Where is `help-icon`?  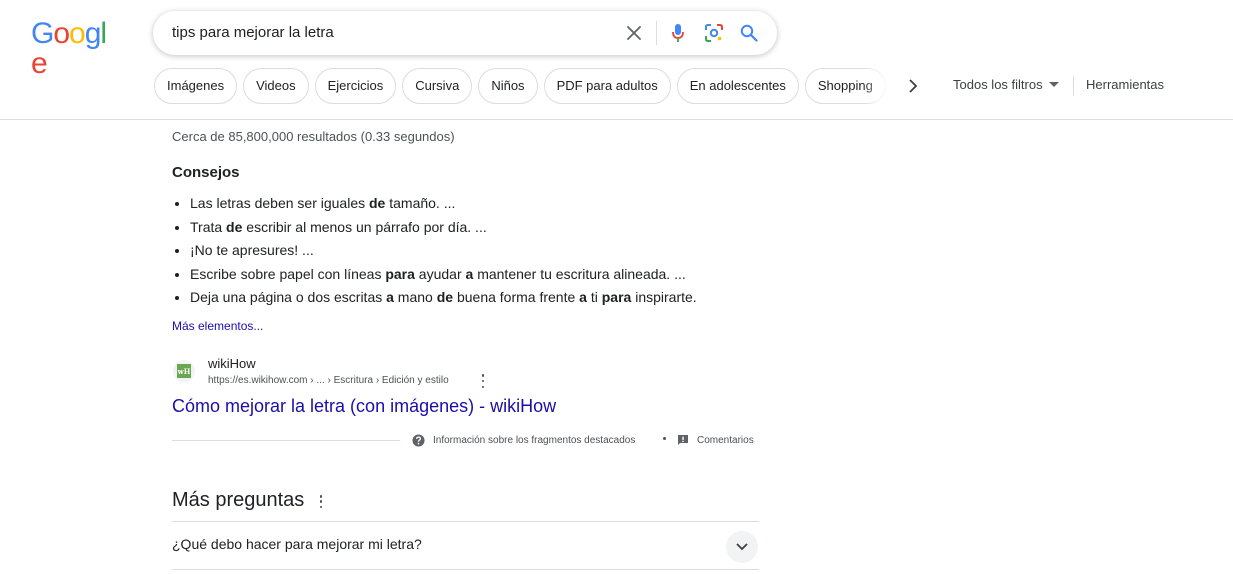 help-icon is located at coordinates (418, 440).